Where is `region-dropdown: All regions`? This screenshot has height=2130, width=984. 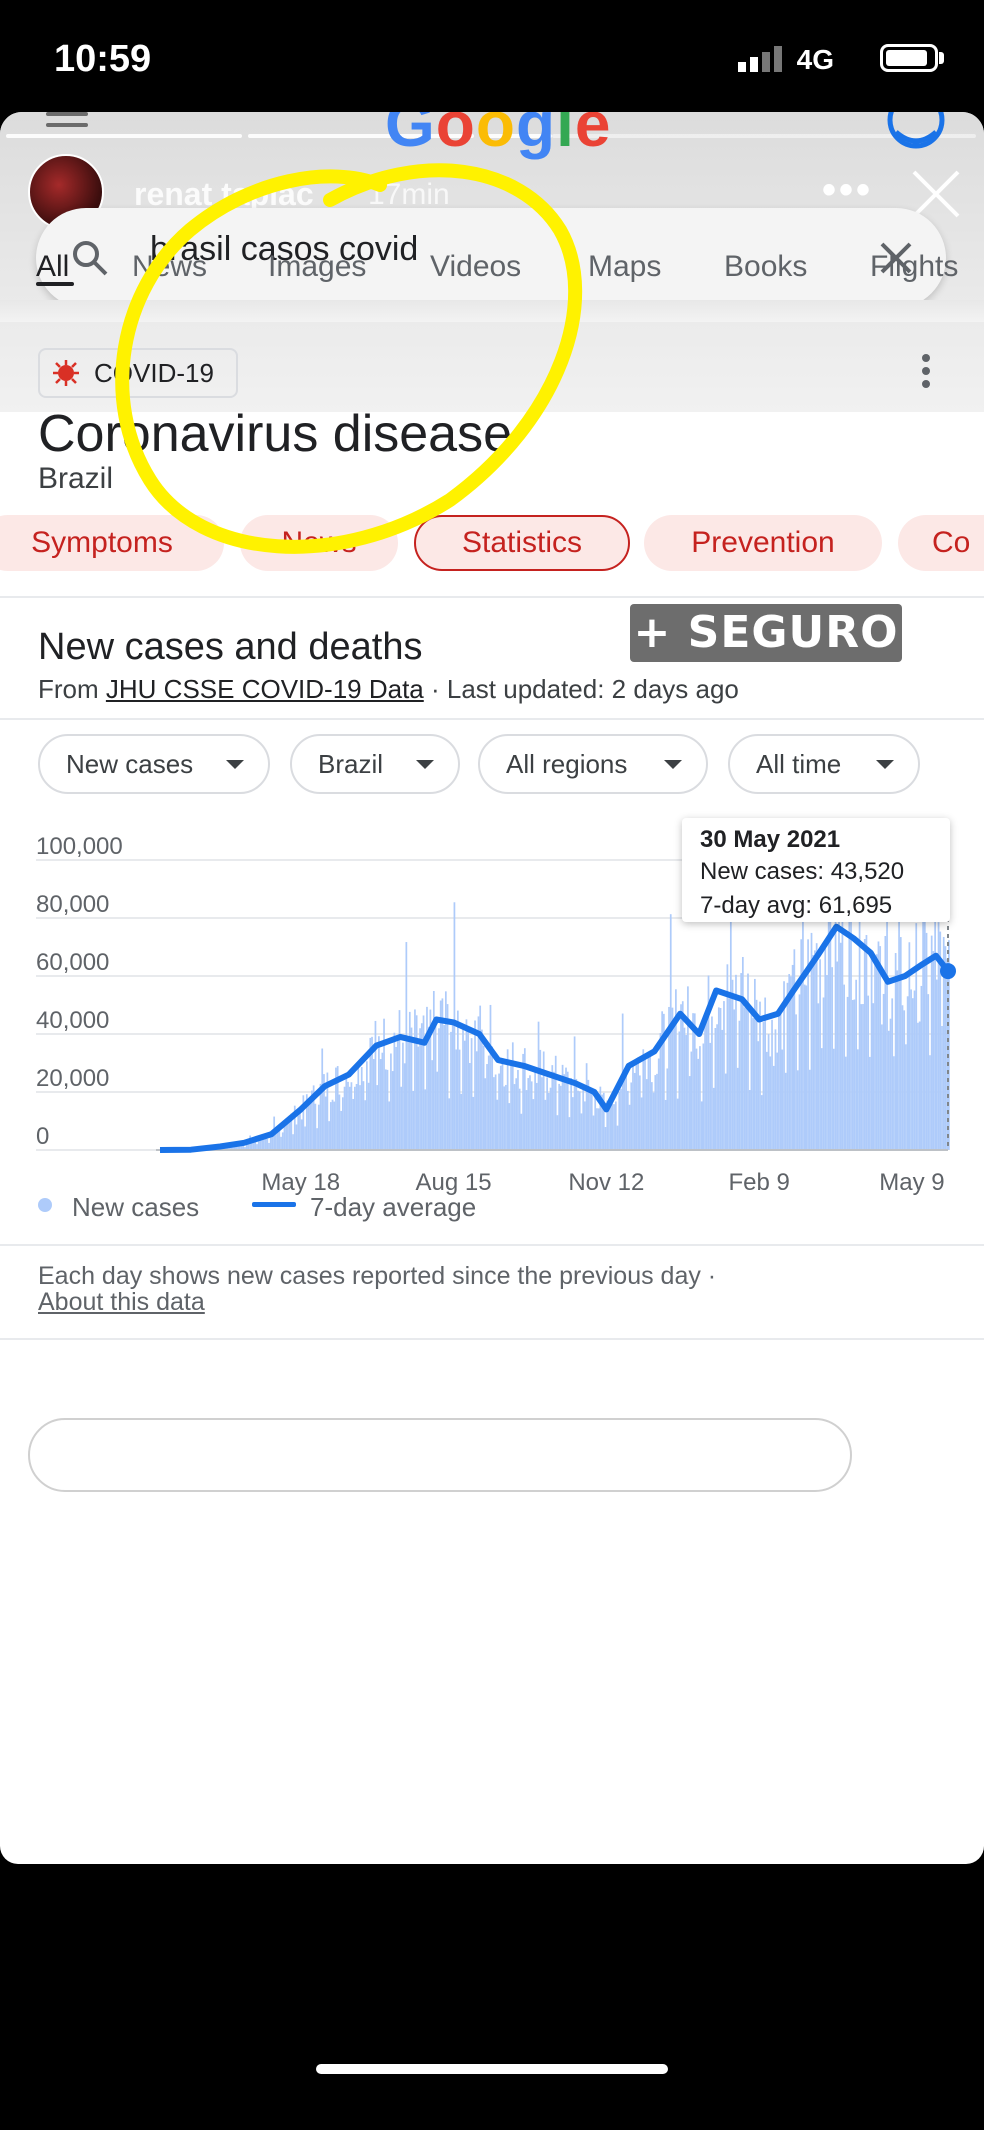
region-dropdown: All regions is located at coordinates (593, 764).